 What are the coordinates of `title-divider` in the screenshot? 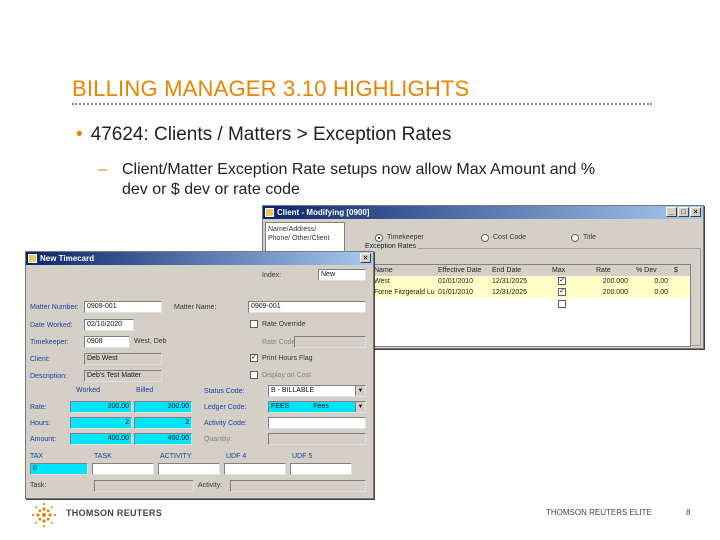 It's located at (362, 104).